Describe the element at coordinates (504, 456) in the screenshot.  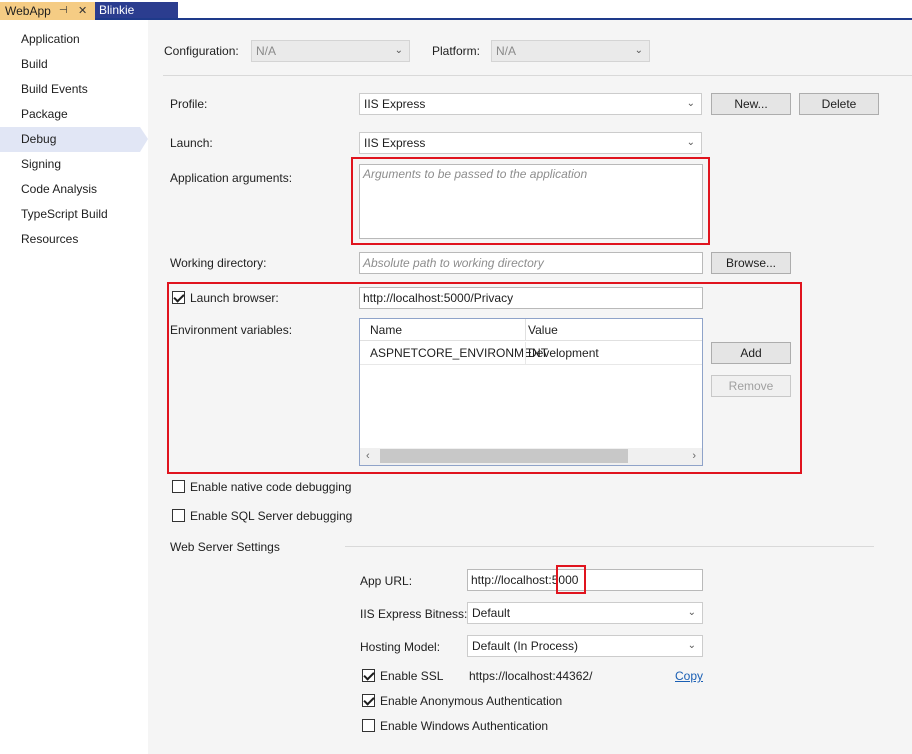
I see `scrollbar-thumb` at that location.